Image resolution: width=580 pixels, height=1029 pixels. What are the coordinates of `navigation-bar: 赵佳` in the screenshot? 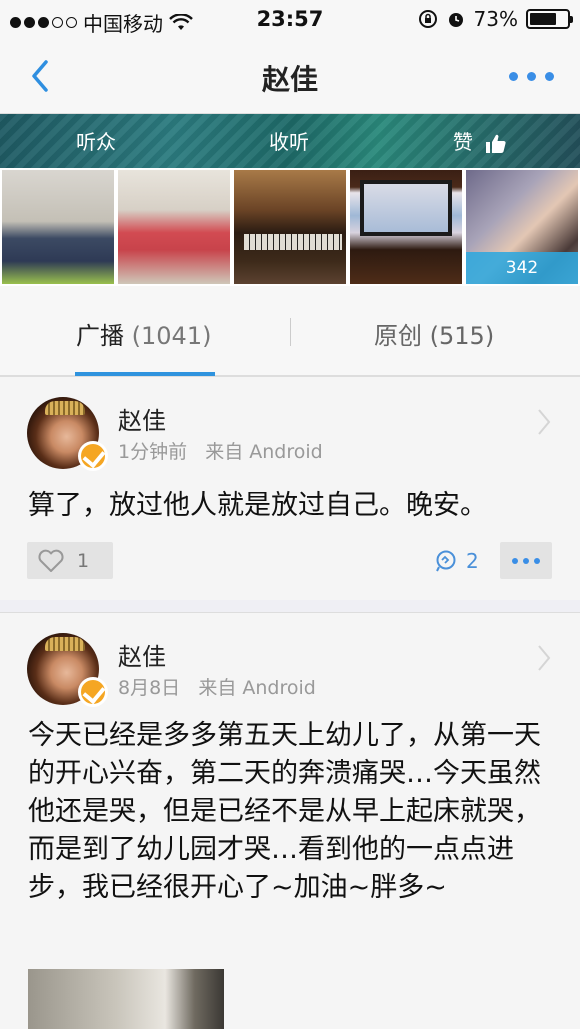 It's located at (290, 76).